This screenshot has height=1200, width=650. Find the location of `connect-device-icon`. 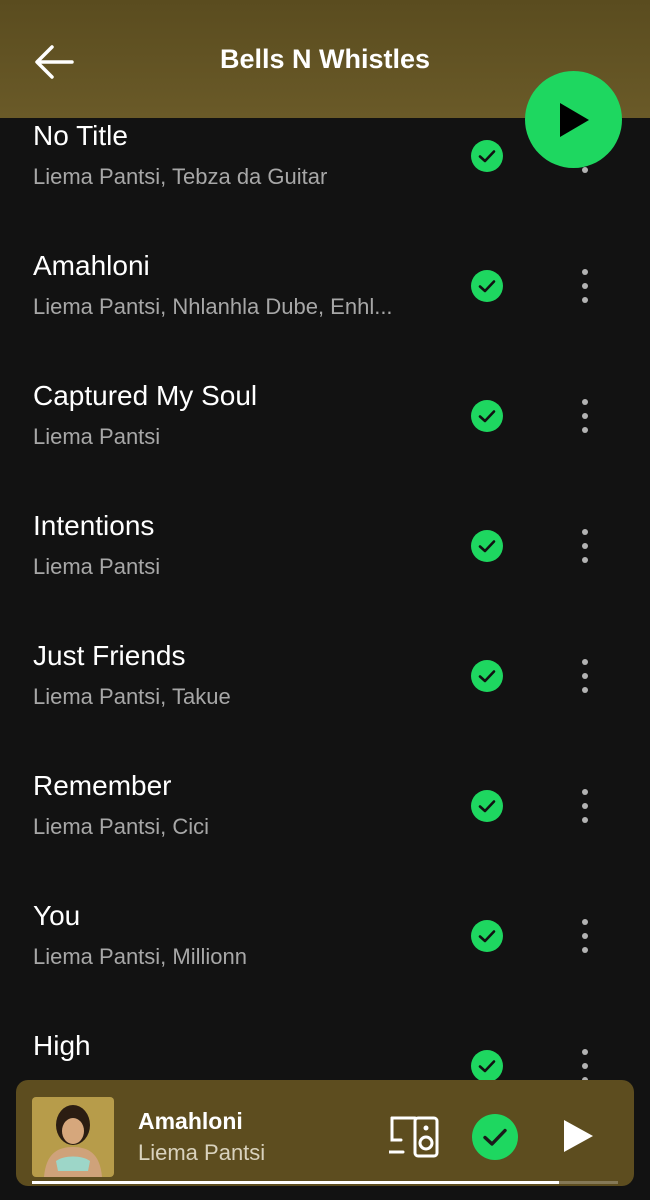

connect-device-icon is located at coordinates (415, 1136).